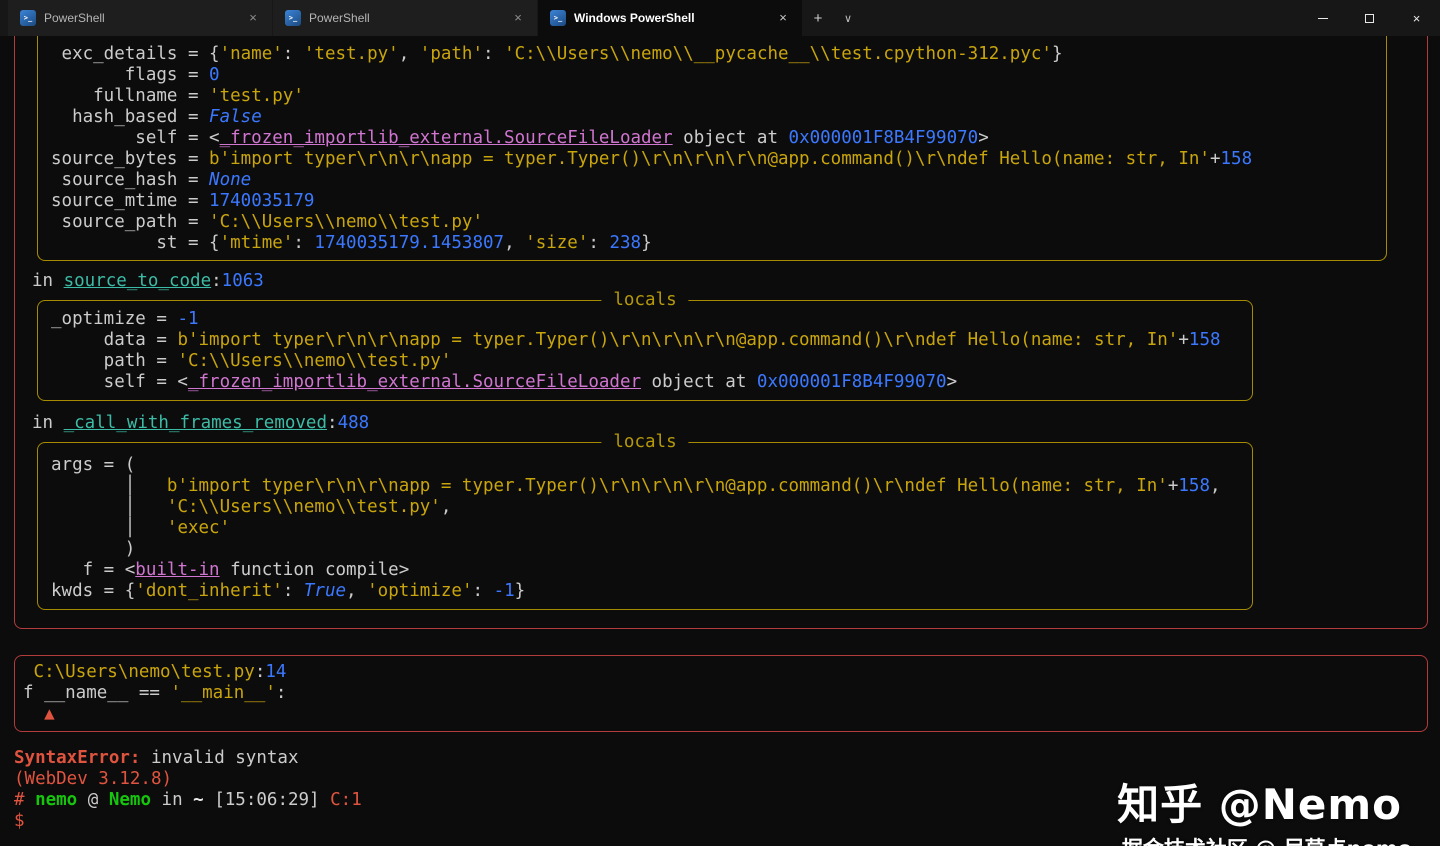 Image resolution: width=1440 pixels, height=846 pixels. Describe the element at coordinates (156, 117) in the screenshot. I see `terminal-line: hash_based = False` at that location.